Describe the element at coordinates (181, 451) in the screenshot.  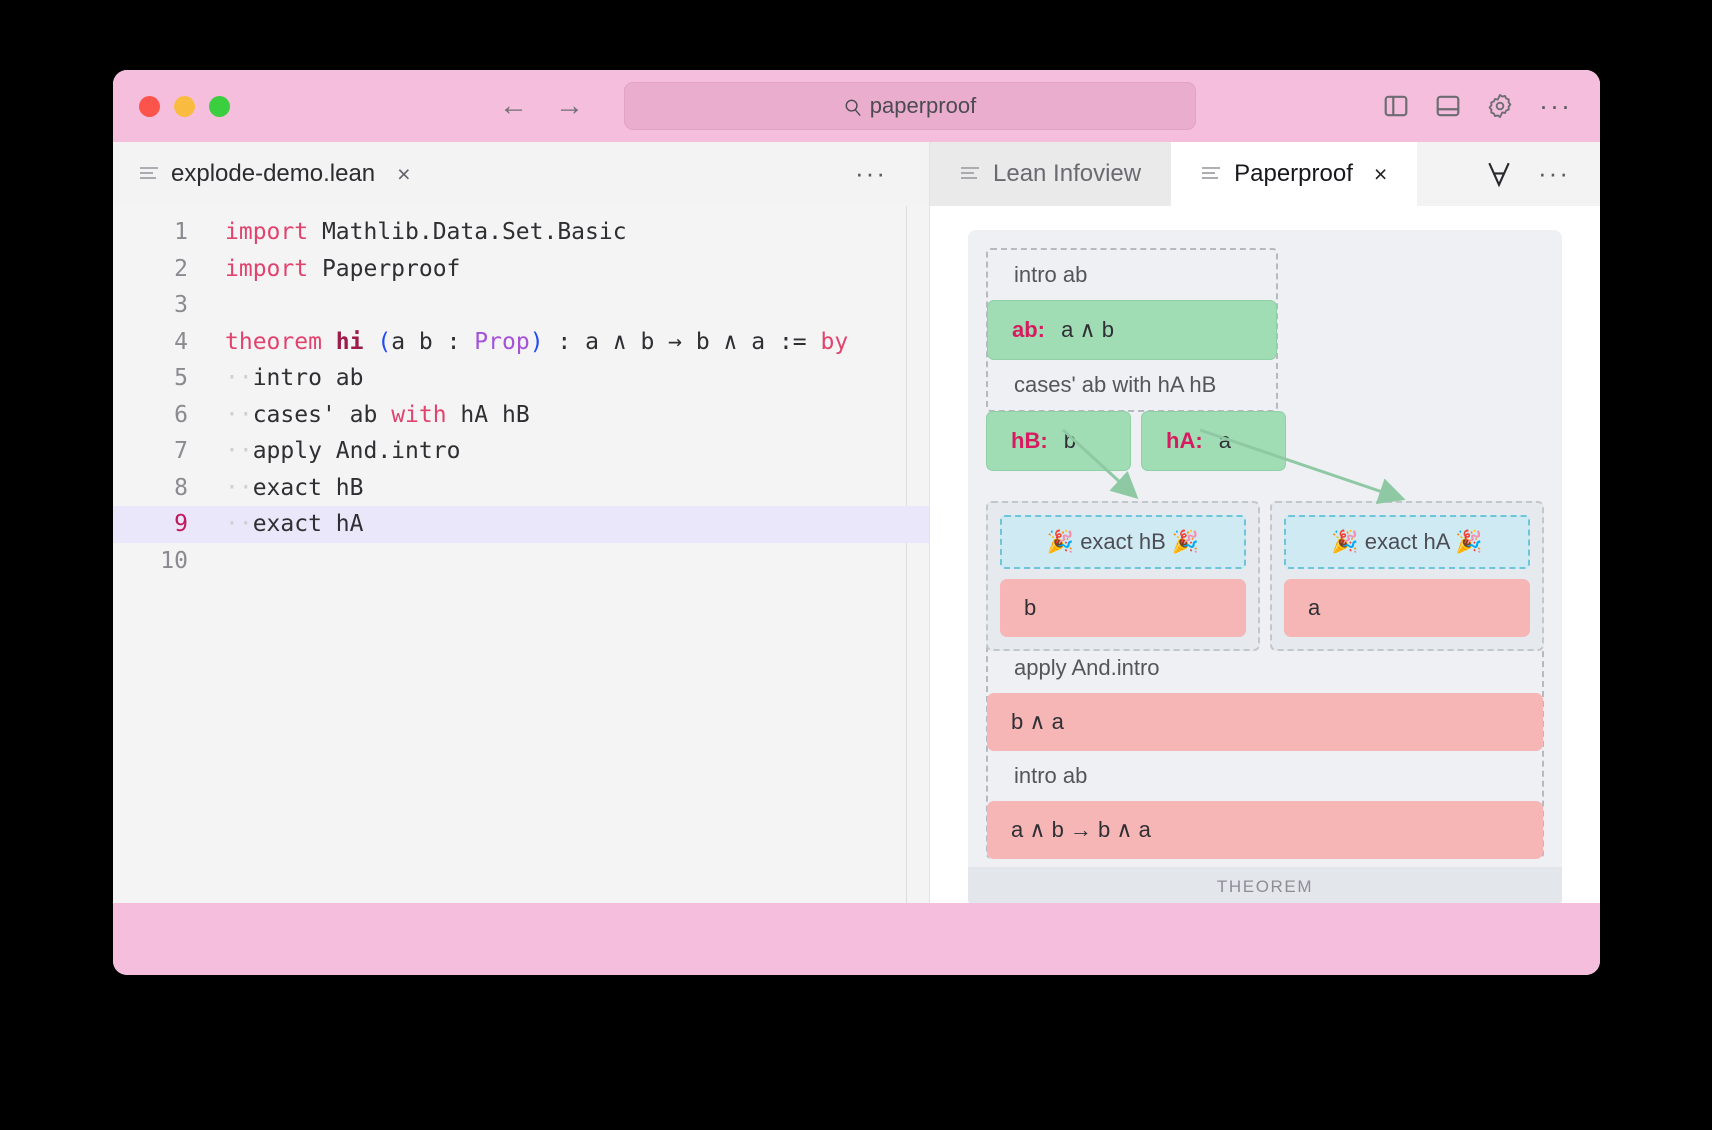
I see `line-number-7: 7` at that location.